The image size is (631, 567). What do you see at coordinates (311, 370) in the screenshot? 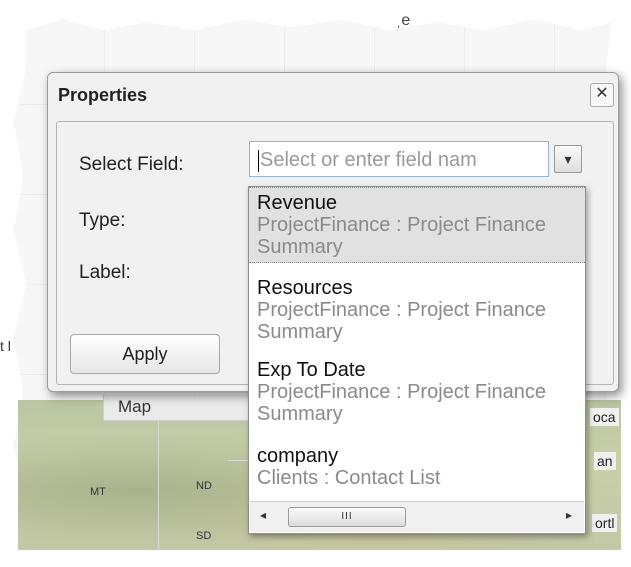
I see `option-name: Exp To Date` at bounding box center [311, 370].